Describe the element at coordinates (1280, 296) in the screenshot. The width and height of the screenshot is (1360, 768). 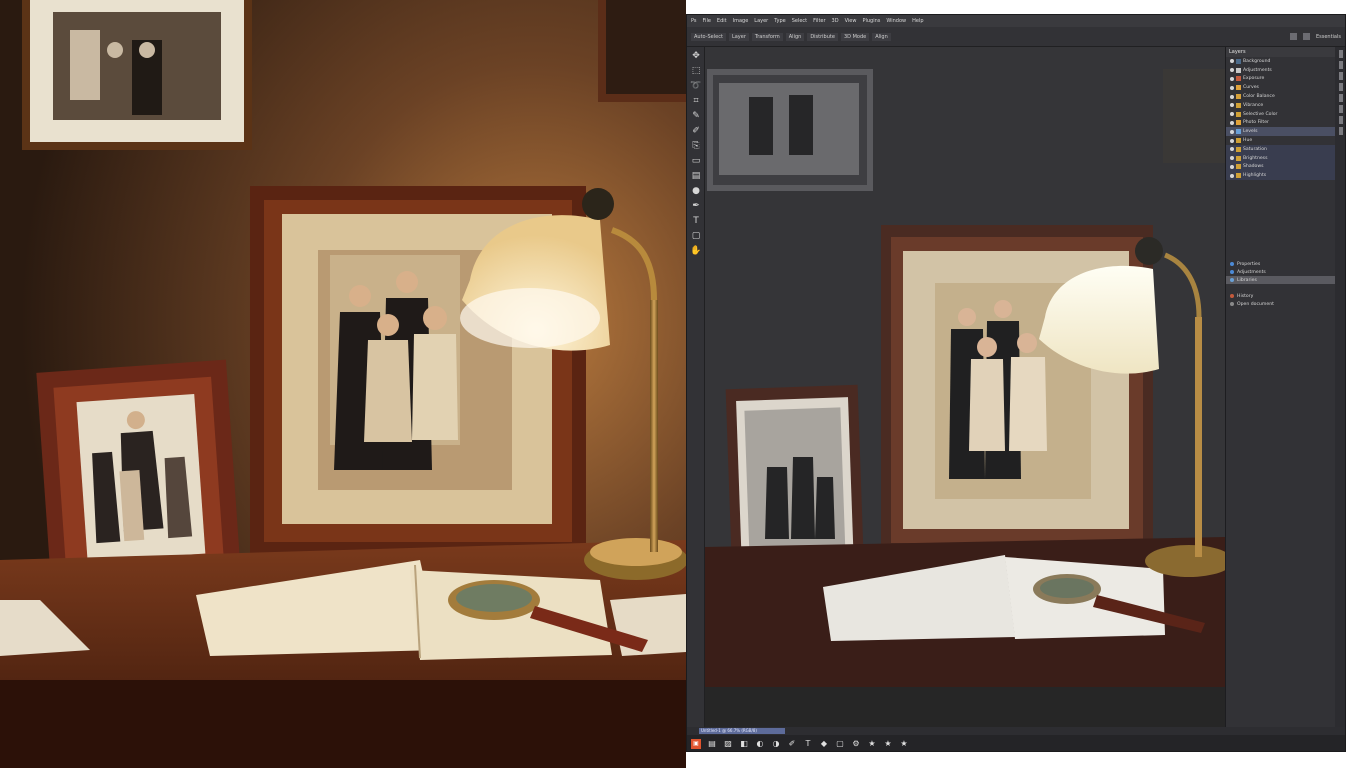
I see `panel-row: History` at that location.